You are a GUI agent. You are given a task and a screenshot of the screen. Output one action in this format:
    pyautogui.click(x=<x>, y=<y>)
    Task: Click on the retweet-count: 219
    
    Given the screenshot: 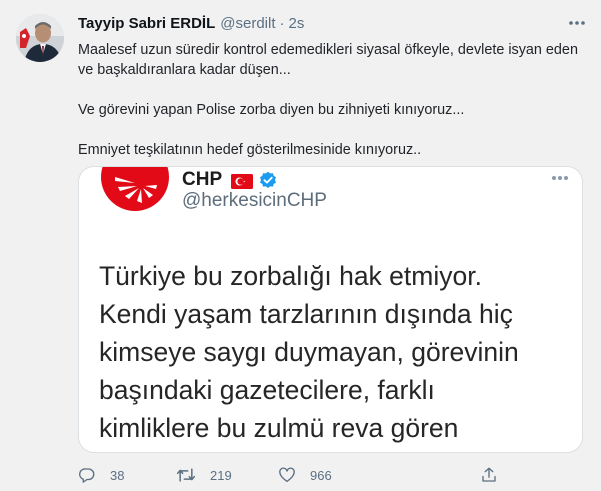 What is the action you would take?
    pyautogui.click(x=221, y=475)
    